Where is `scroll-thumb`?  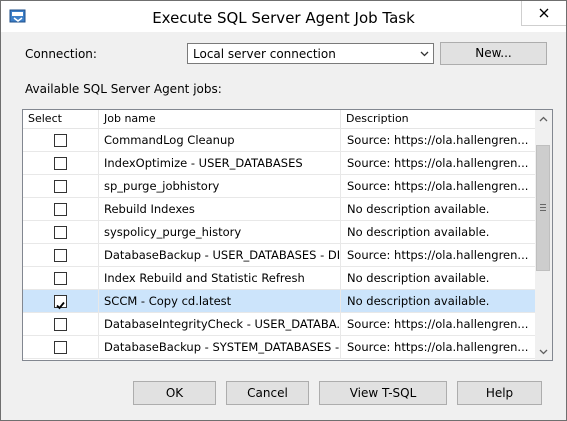 scroll-thumb is located at coordinates (543, 208).